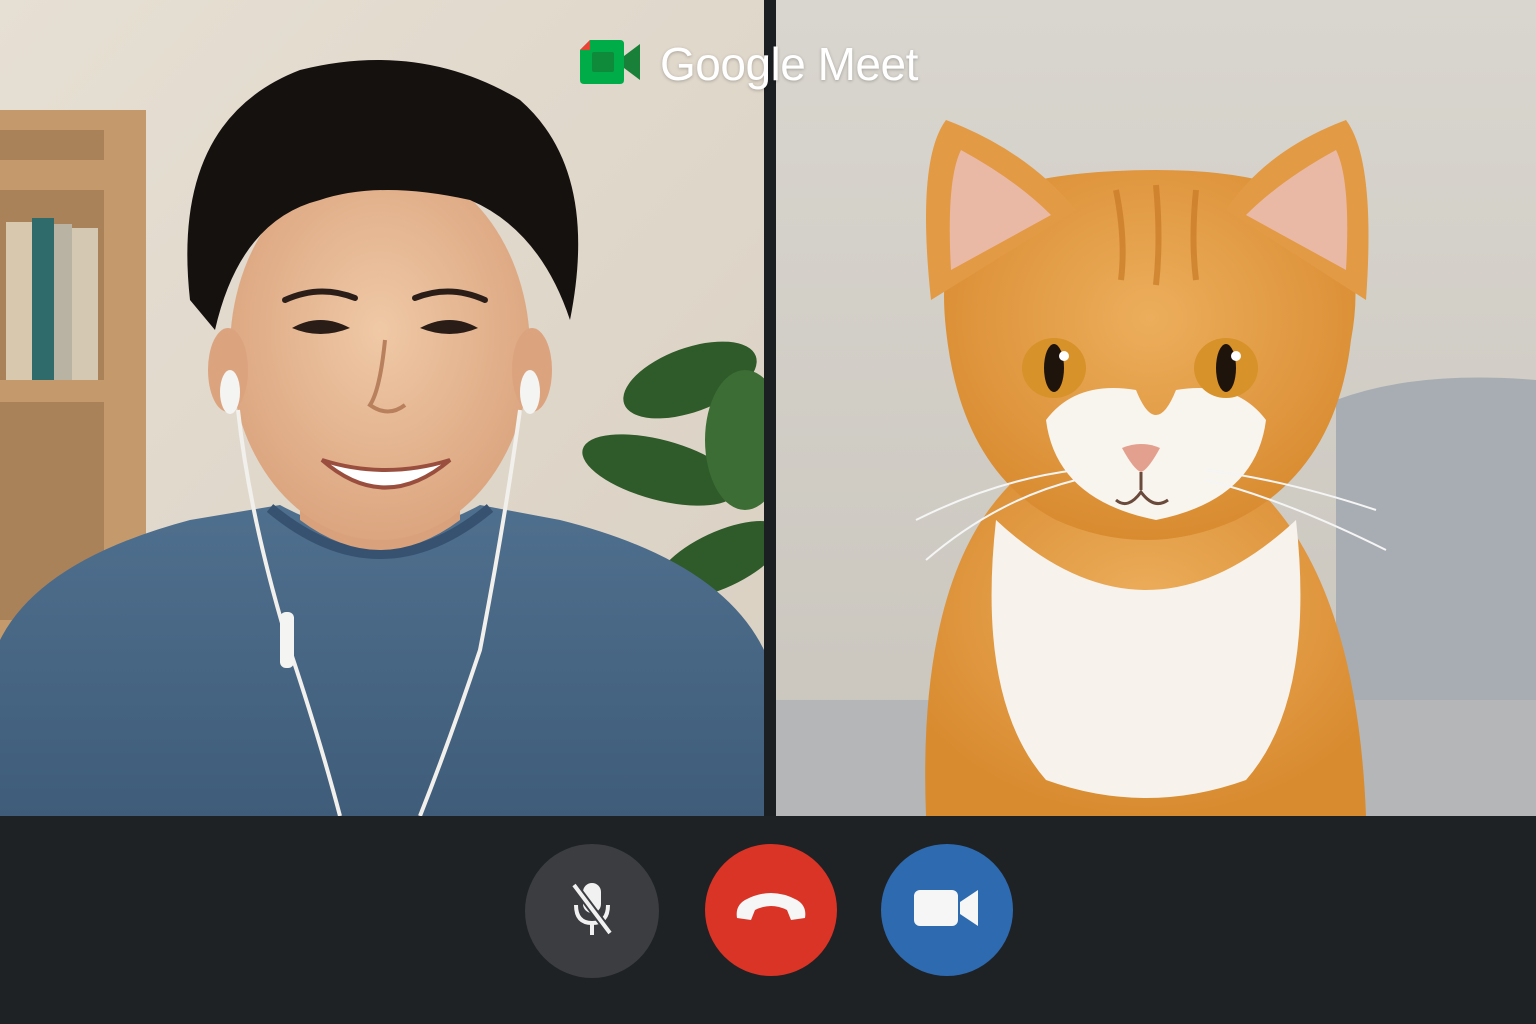  What do you see at coordinates (610, 64) in the screenshot?
I see `google-meet-logo-icon` at bounding box center [610, 64].